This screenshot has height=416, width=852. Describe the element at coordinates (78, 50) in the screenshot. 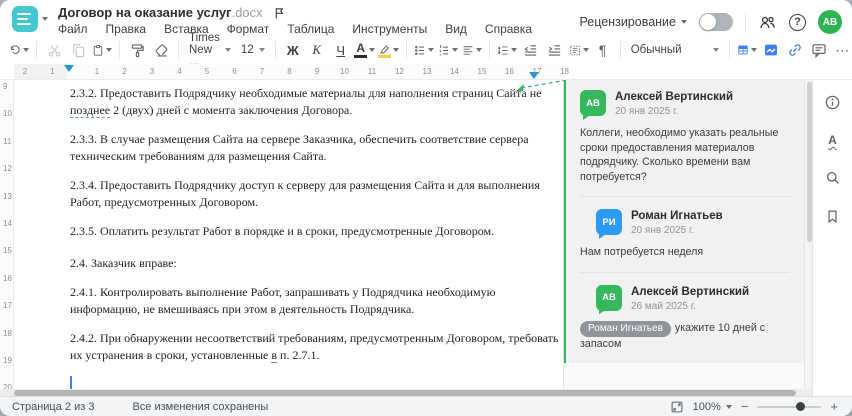

I see `copy-button` at that location.